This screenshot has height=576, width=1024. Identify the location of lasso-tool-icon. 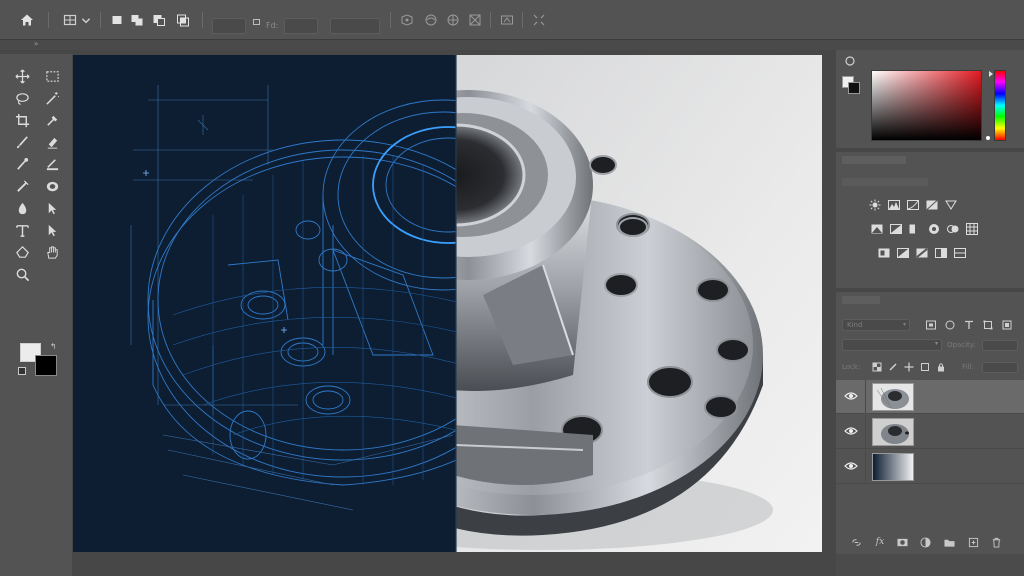
(22, 98).